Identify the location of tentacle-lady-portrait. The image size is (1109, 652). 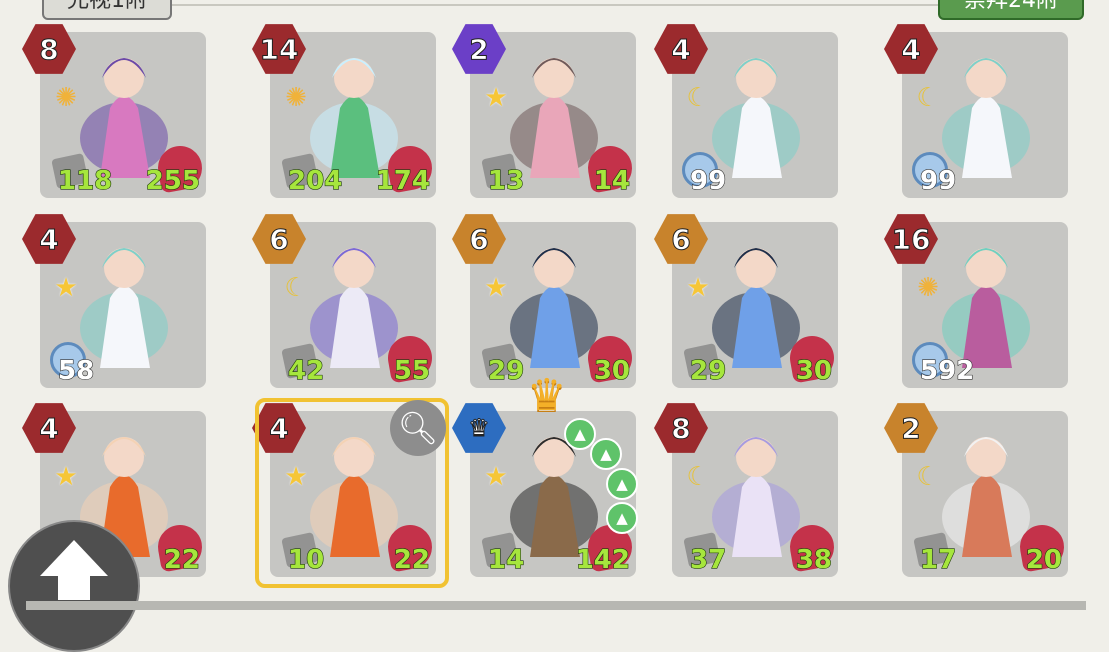
(986, 308).